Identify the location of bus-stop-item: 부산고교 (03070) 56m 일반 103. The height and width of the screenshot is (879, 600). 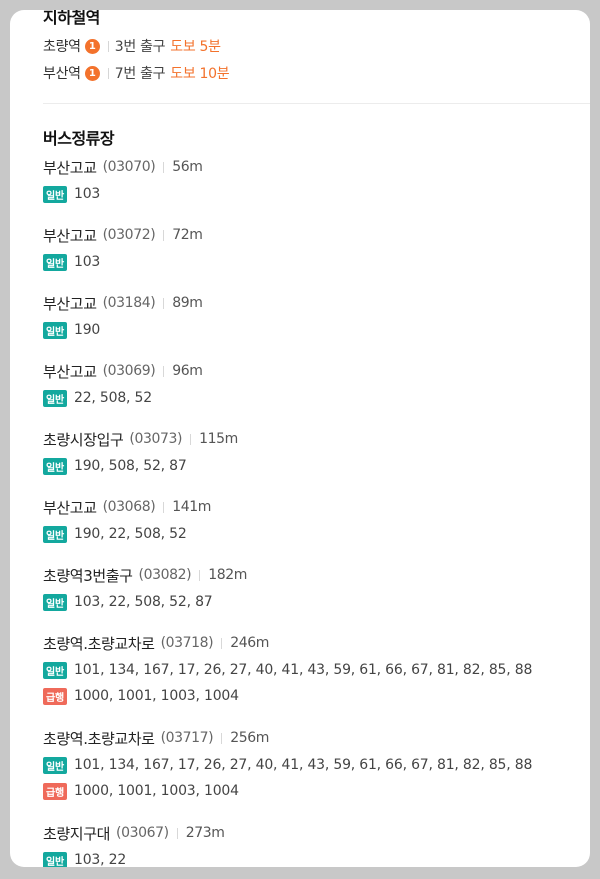
(316, 180).